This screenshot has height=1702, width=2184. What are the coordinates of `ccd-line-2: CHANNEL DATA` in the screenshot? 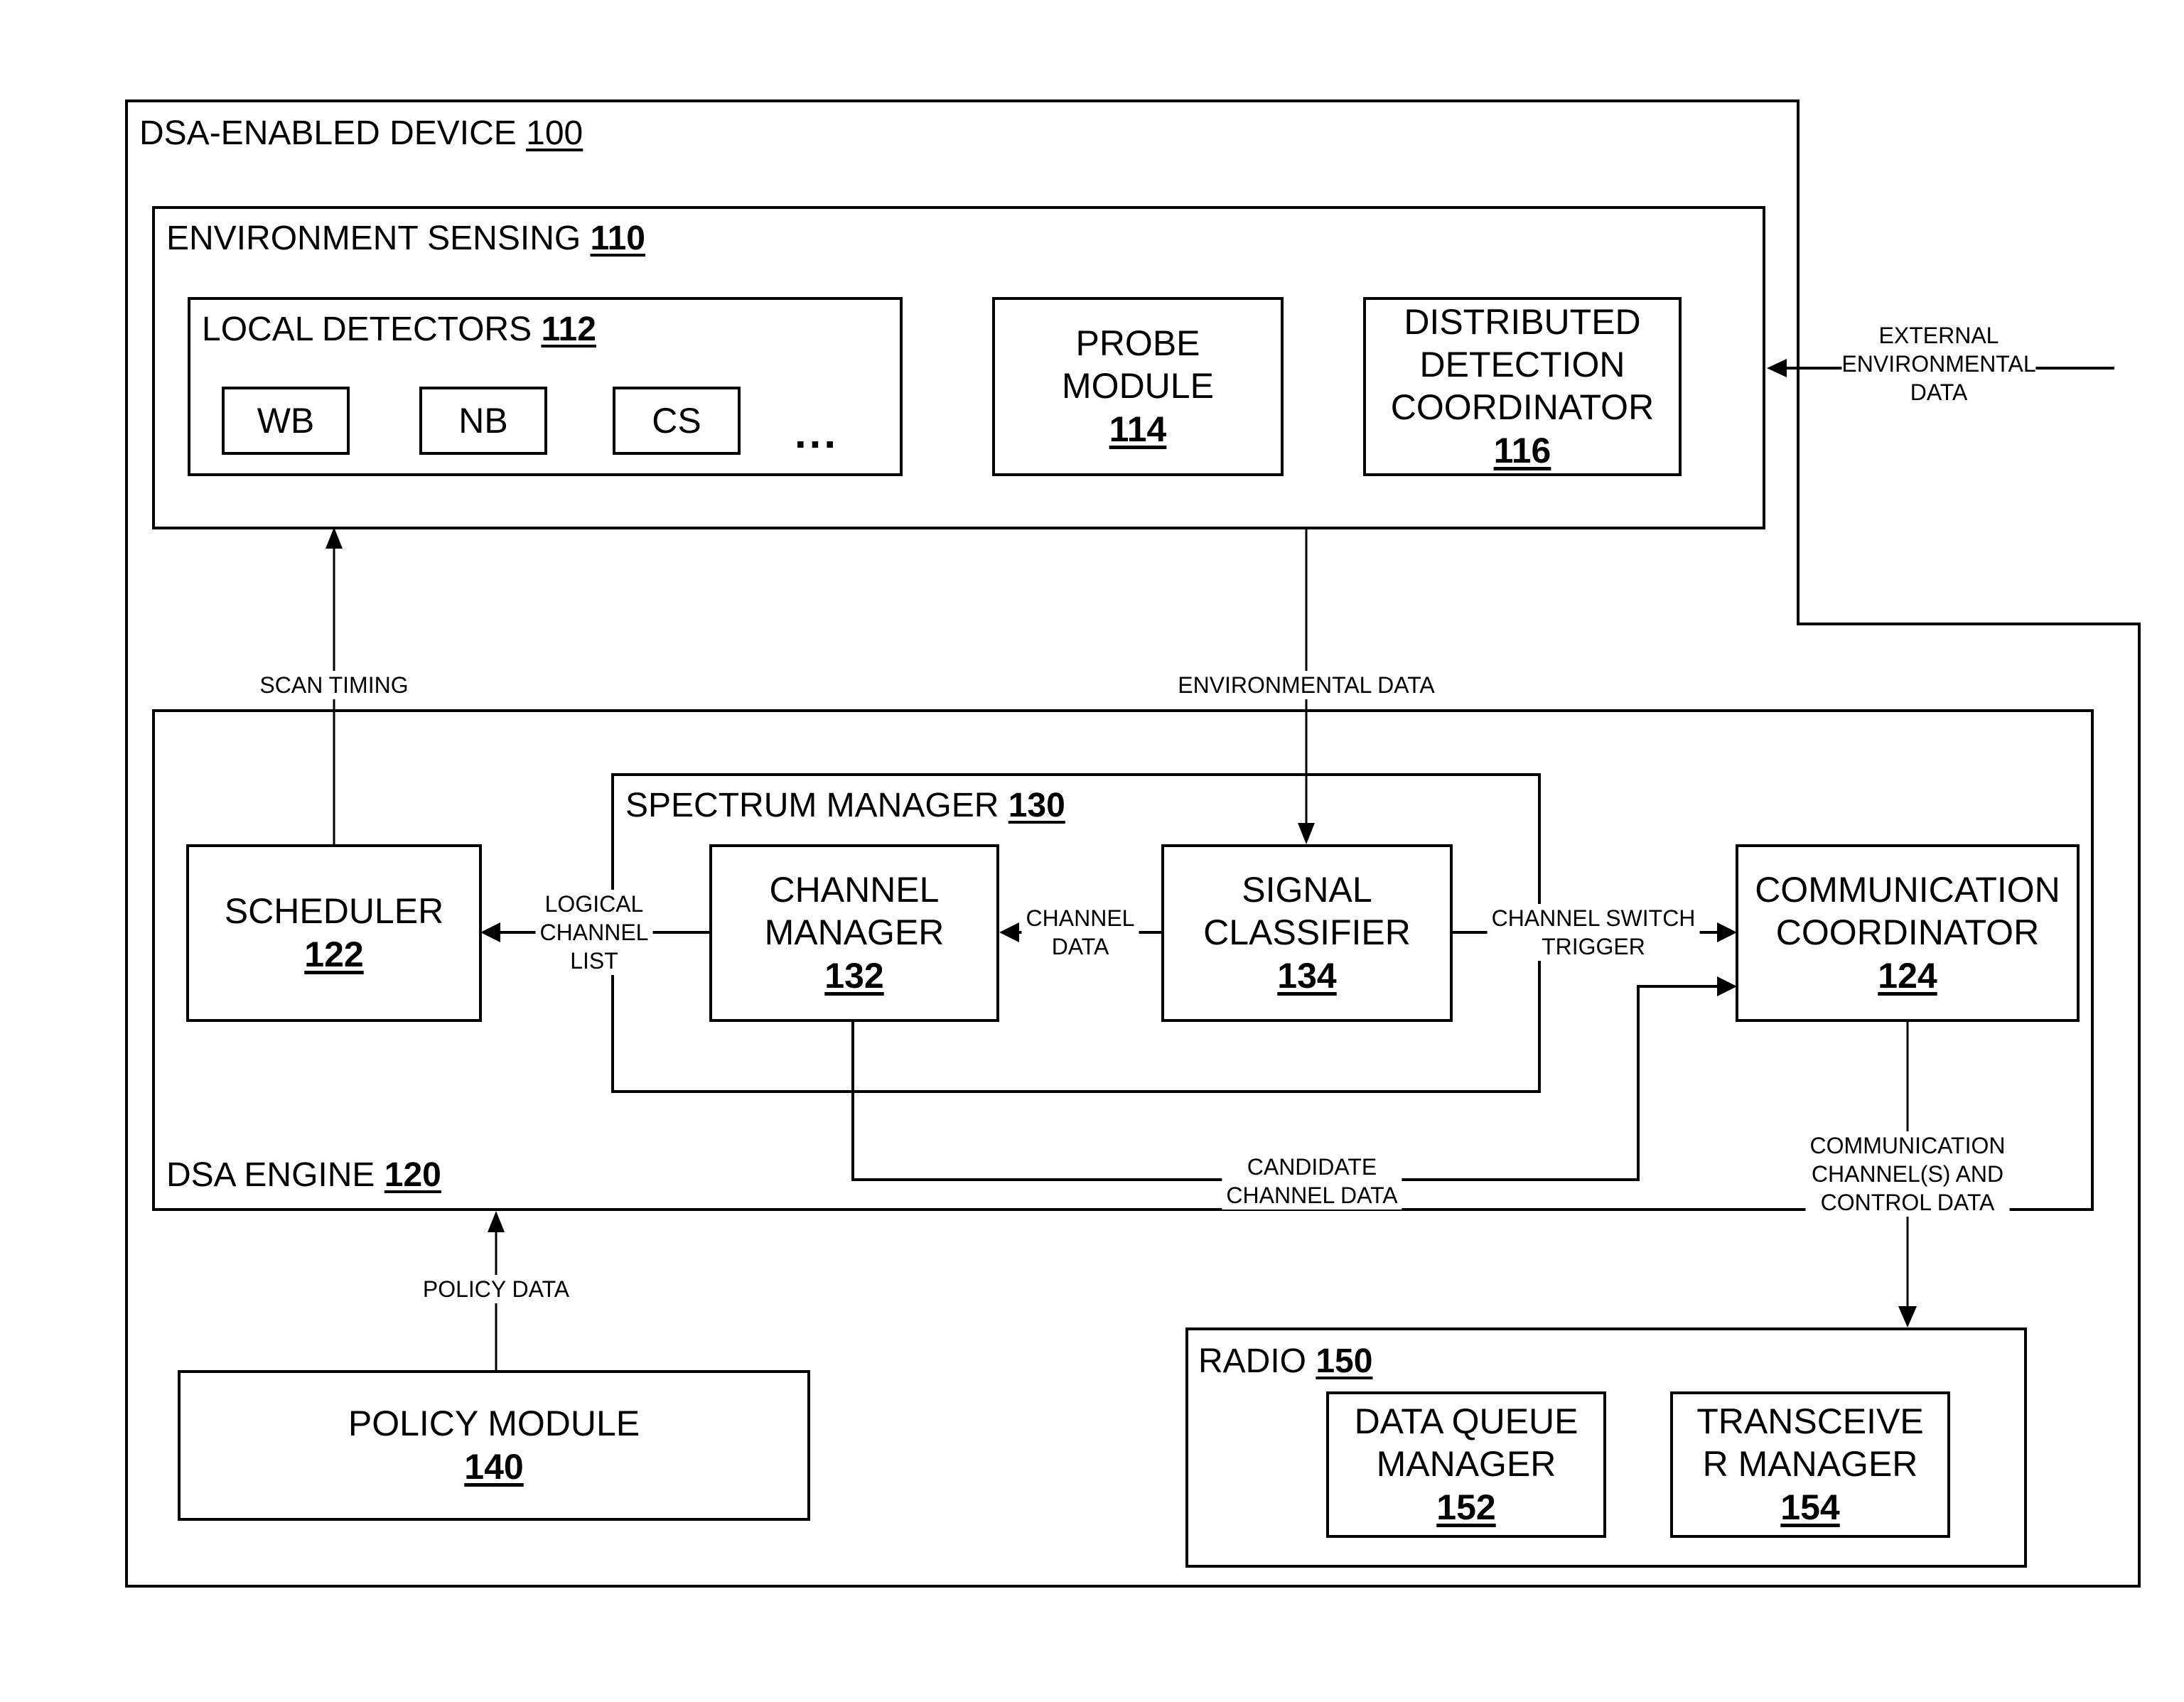 It's located at (1312, 1195).